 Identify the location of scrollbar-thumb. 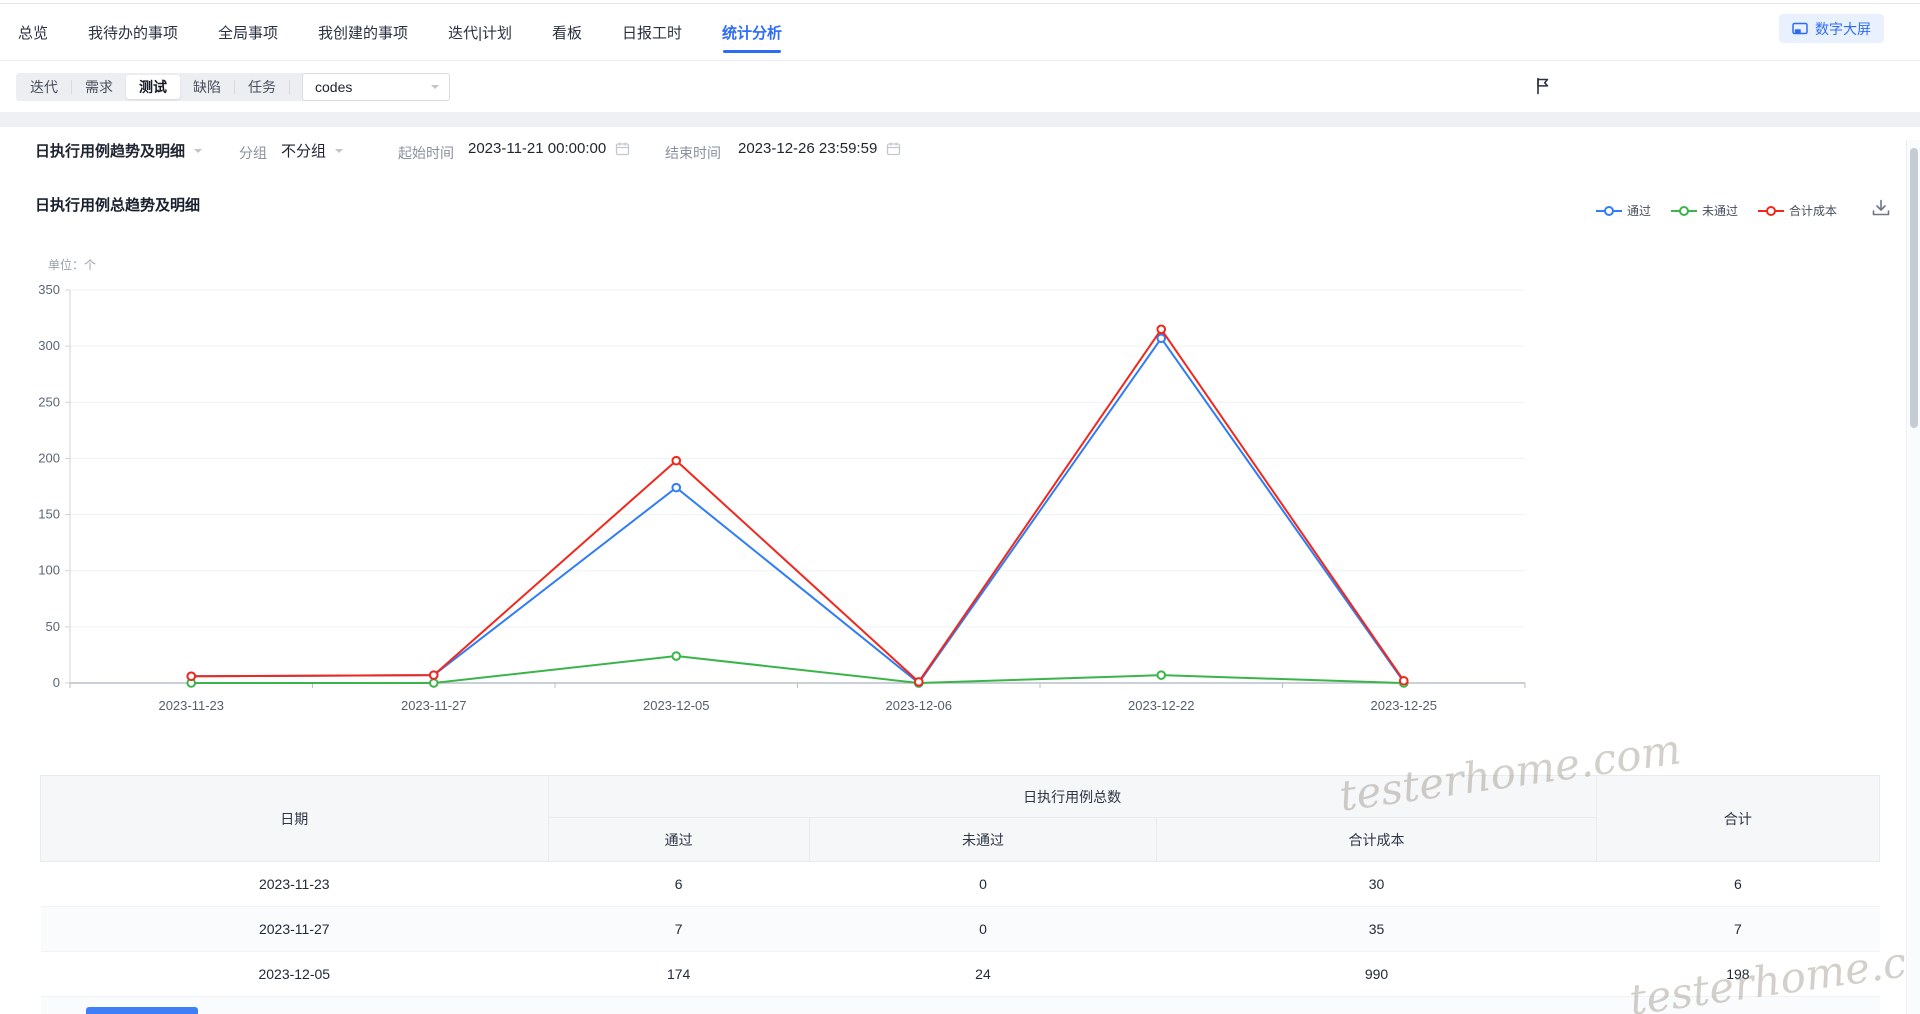
(1914, 288).